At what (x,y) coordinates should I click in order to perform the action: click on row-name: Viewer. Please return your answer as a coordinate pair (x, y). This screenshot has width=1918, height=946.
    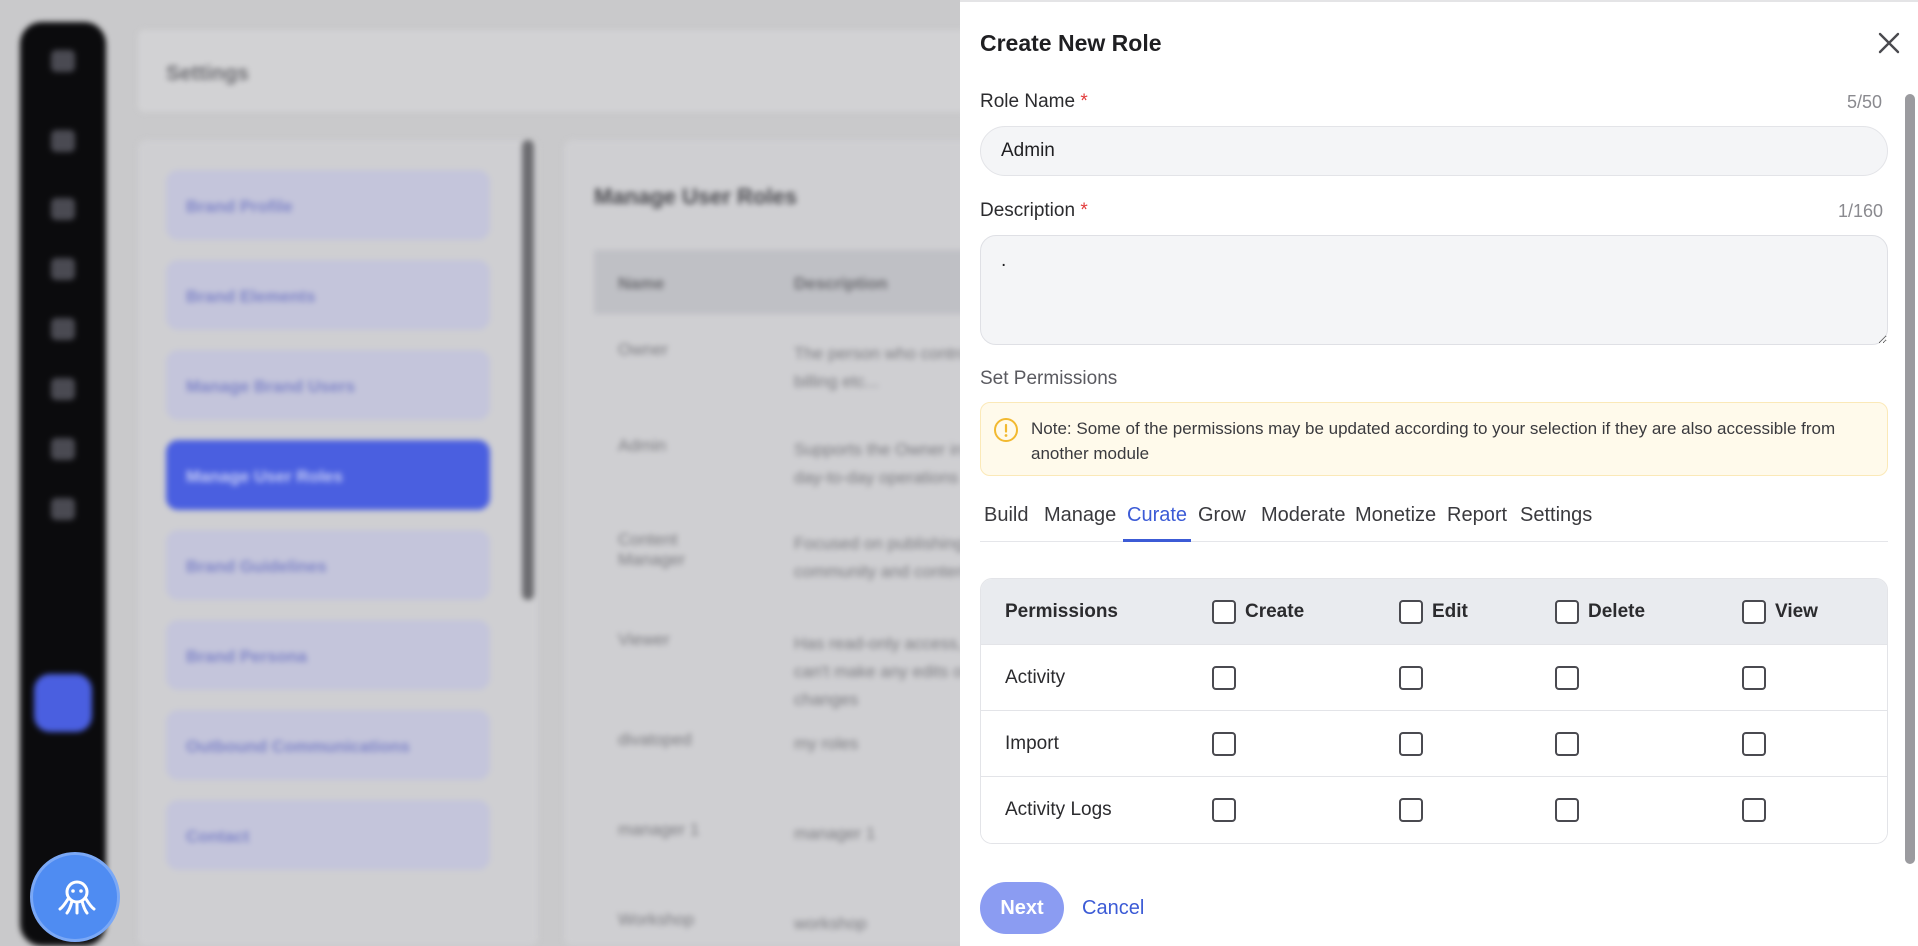
    Looking at the image, I should click on (644, 639).